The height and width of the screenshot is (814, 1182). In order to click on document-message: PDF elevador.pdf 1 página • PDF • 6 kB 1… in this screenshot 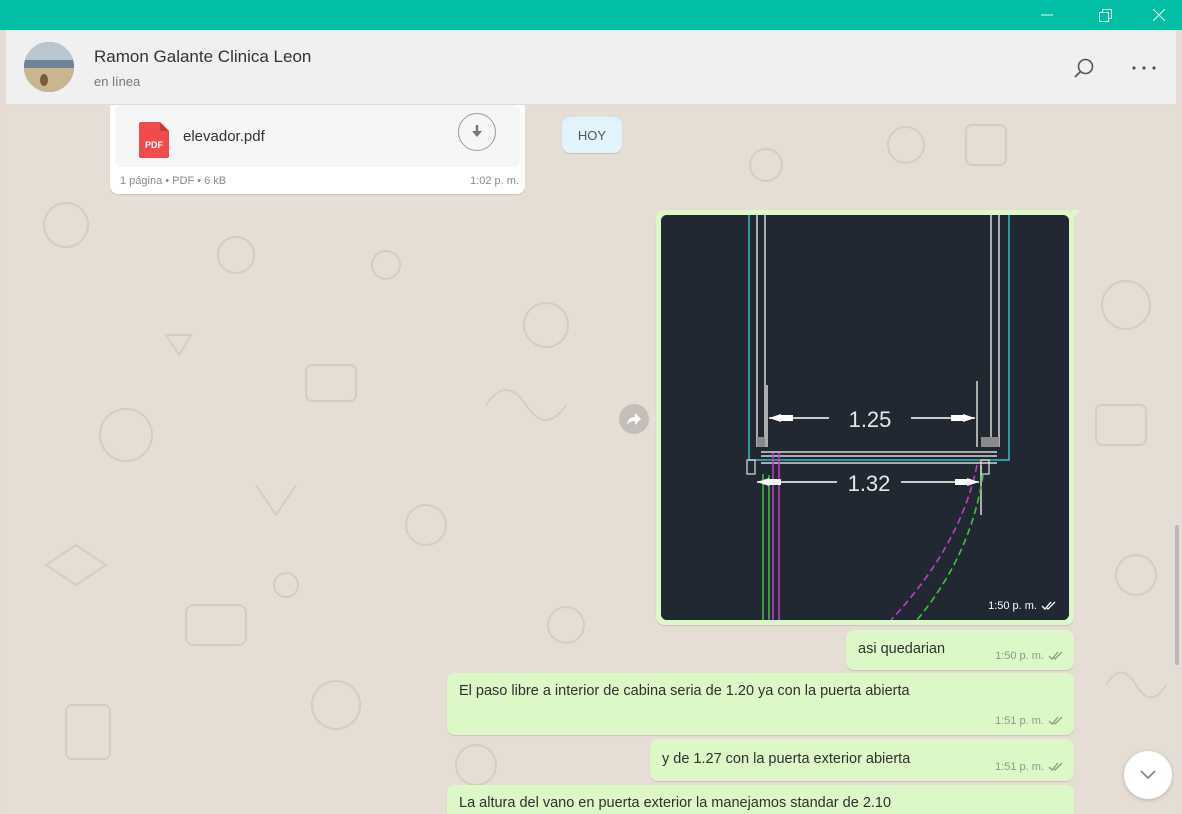, I will do `click(317, 149)`.